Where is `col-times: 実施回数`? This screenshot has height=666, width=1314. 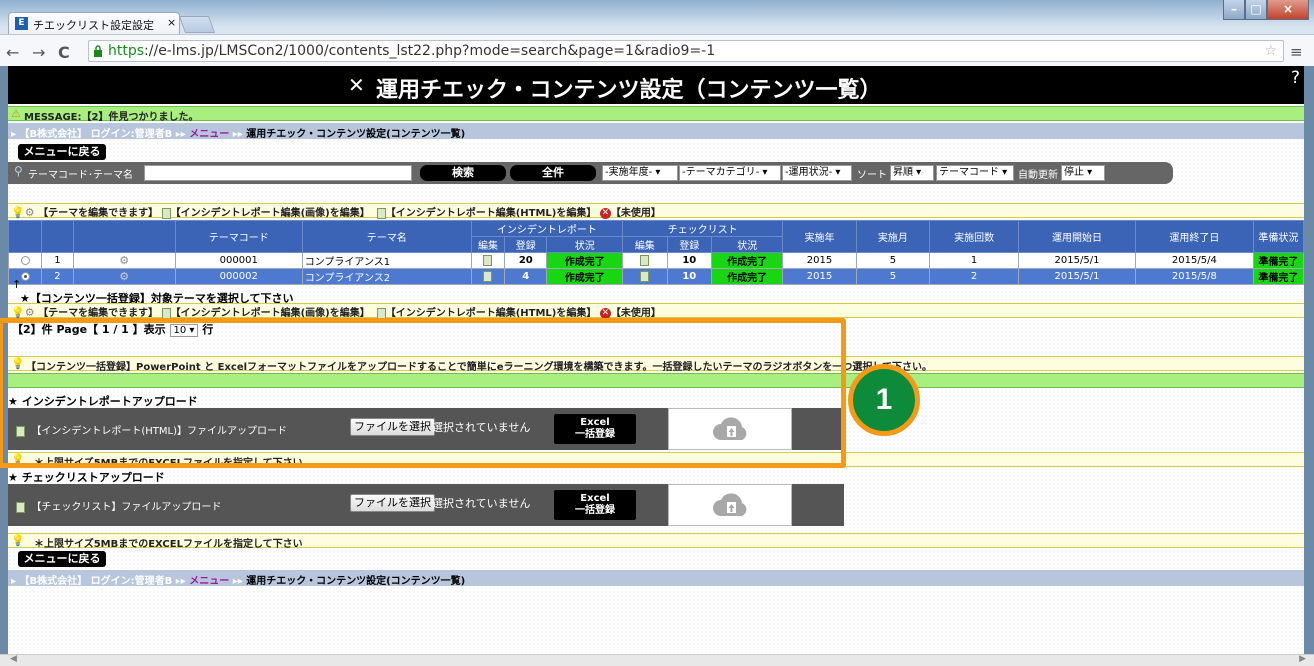
col-times: 実施回数 is located at coordinates (974, 236).